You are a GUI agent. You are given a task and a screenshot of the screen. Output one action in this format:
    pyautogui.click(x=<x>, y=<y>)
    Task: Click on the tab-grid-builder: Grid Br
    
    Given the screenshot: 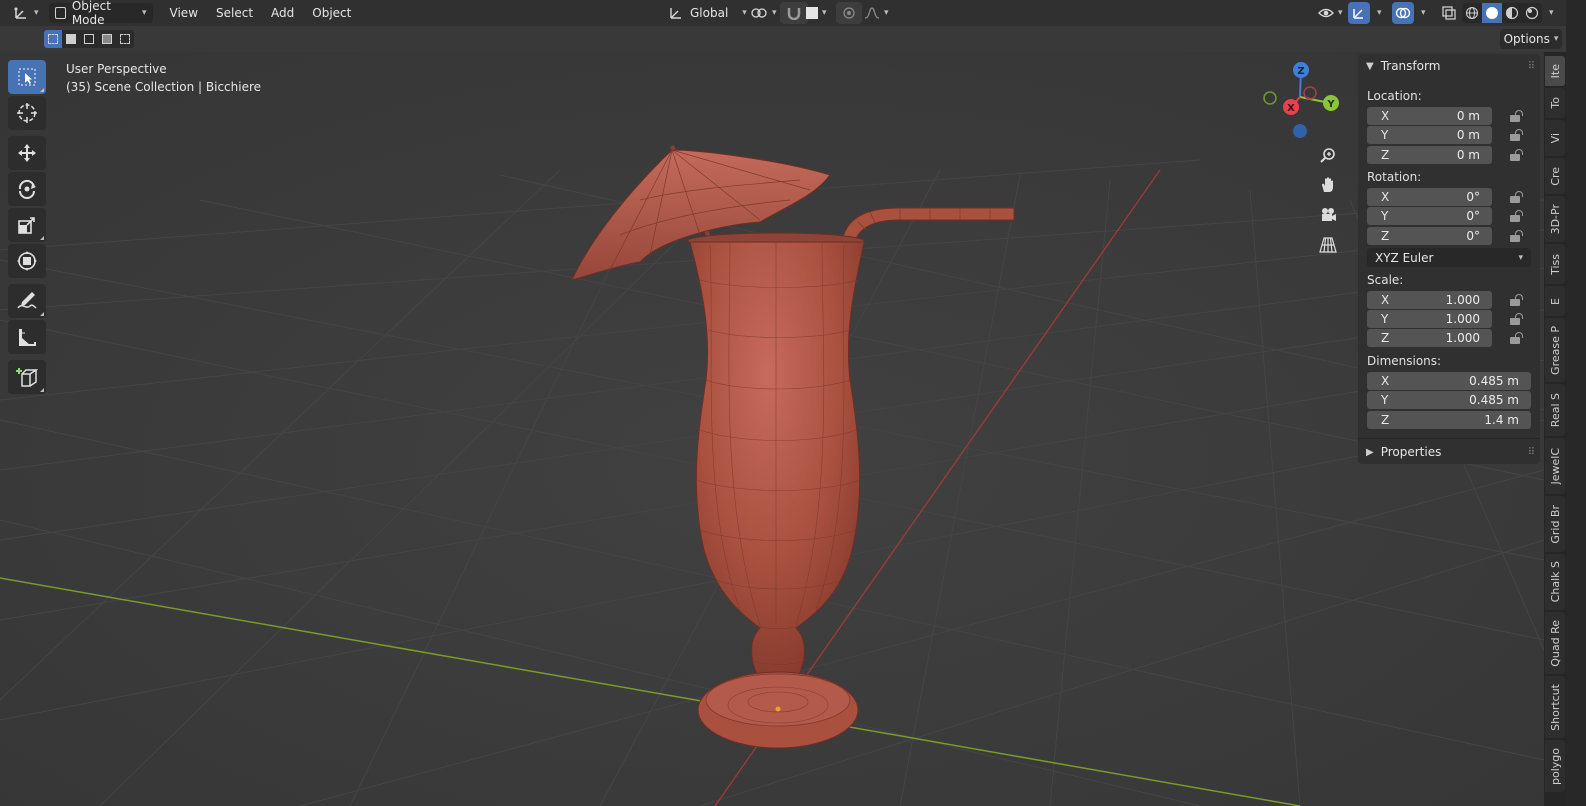 What is the action you would take?
    pyautogui.click(x=1555, y=524)
    